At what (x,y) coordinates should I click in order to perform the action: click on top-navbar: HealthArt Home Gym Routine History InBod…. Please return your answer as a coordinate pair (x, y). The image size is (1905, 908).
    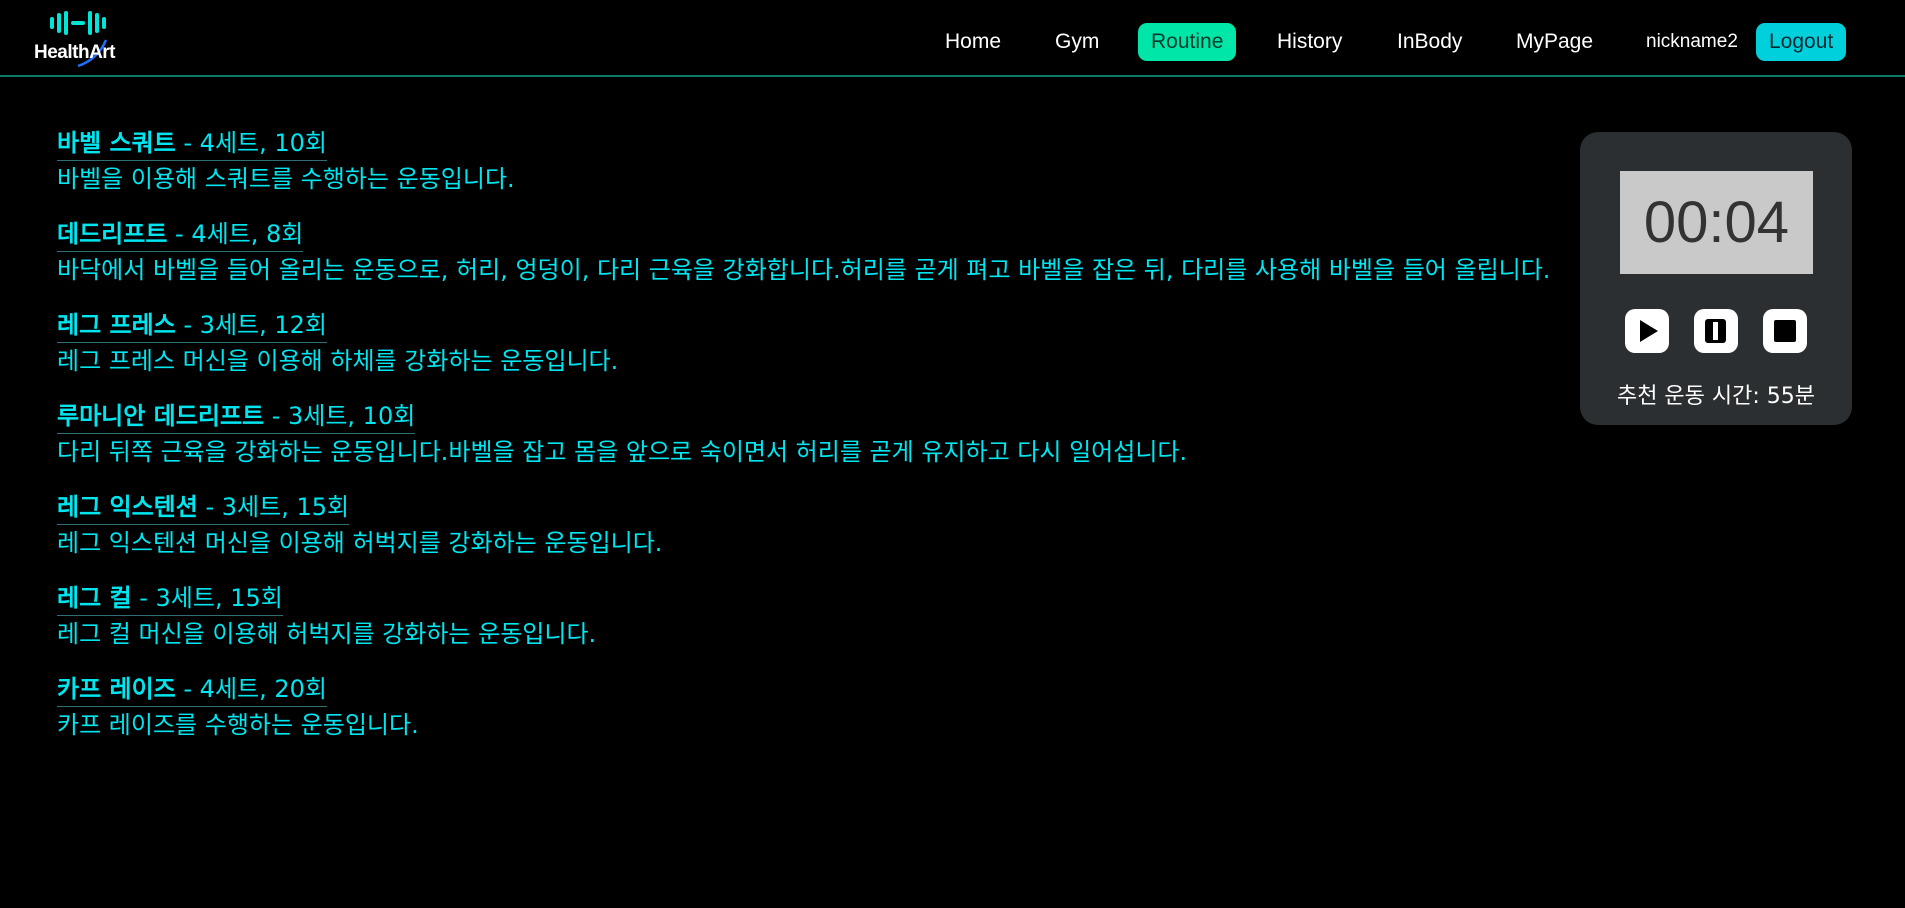
    Looking at the image, I should click on (952, 38).